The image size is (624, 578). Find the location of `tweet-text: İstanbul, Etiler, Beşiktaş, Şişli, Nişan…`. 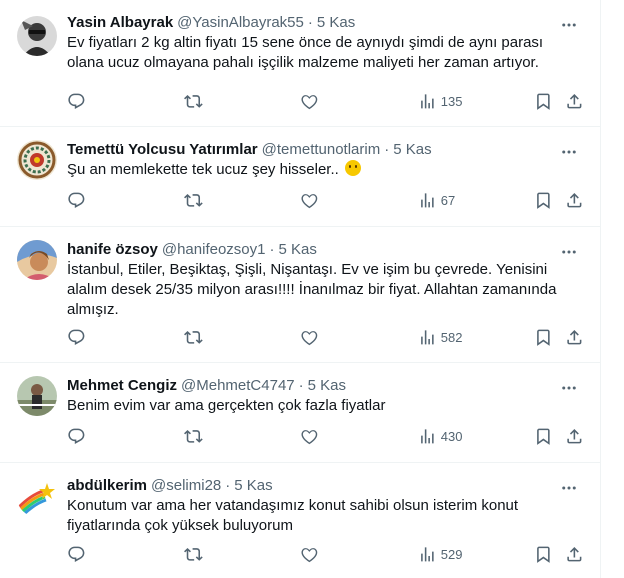

tweet-text: İstanbul, Etiler, Beşiktaş, Şişli, Nişan… is located at coordinates (314, 289).